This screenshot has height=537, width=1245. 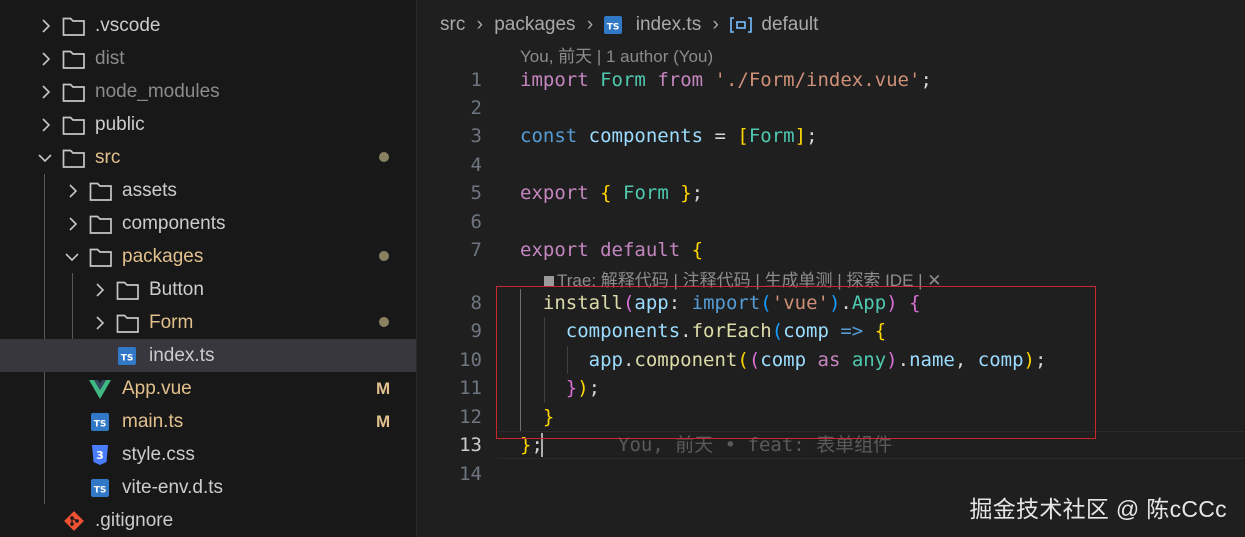 I want to click on code-line: export default {, so click(x=611, y=250).